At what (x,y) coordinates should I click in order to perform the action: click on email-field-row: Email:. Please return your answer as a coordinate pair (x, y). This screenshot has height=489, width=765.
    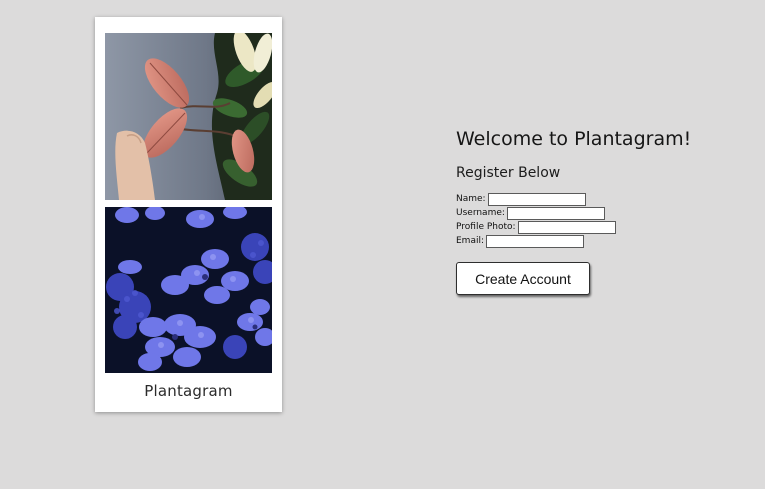
    Looking at the image, I should click on (606, 241).